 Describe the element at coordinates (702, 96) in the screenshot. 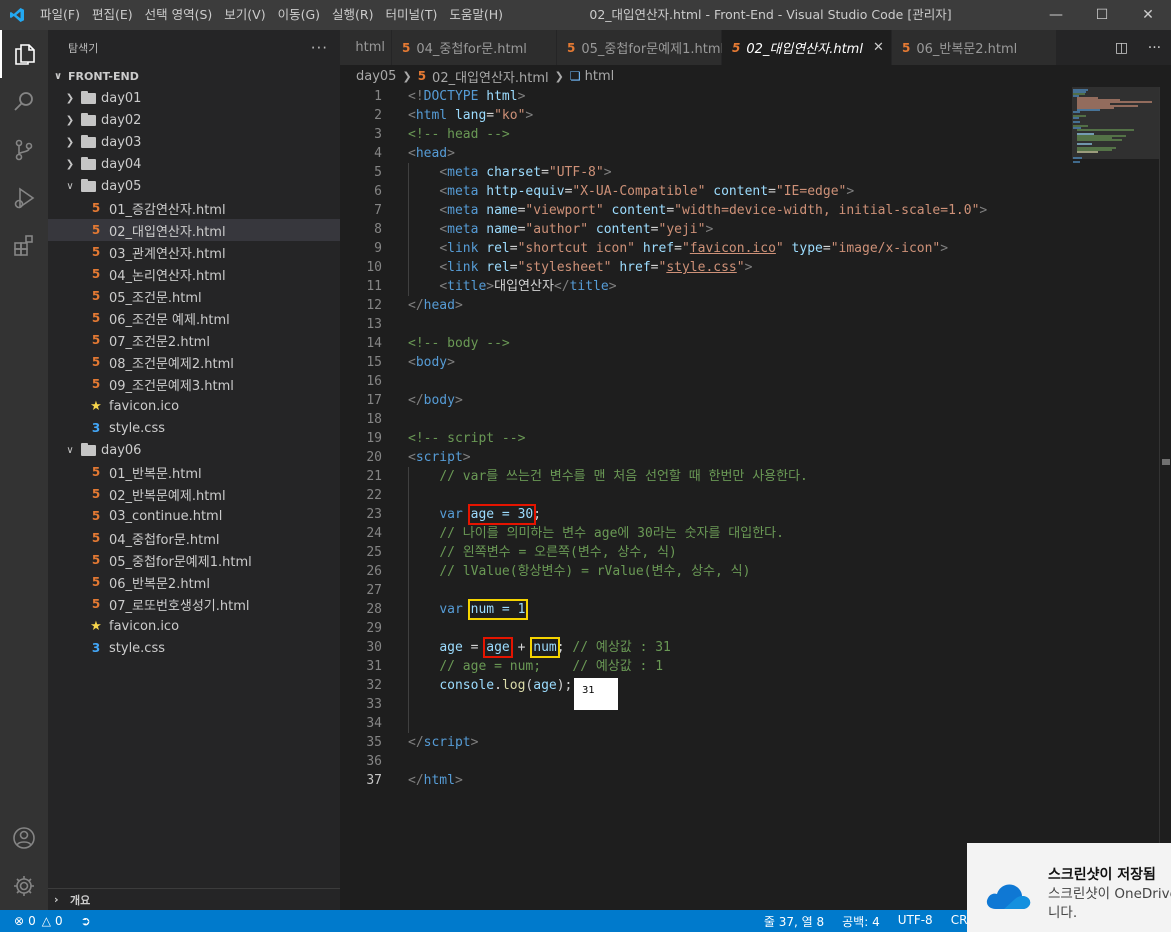

I see `code-line: 1 <!DOCTYPE html>` at that location.